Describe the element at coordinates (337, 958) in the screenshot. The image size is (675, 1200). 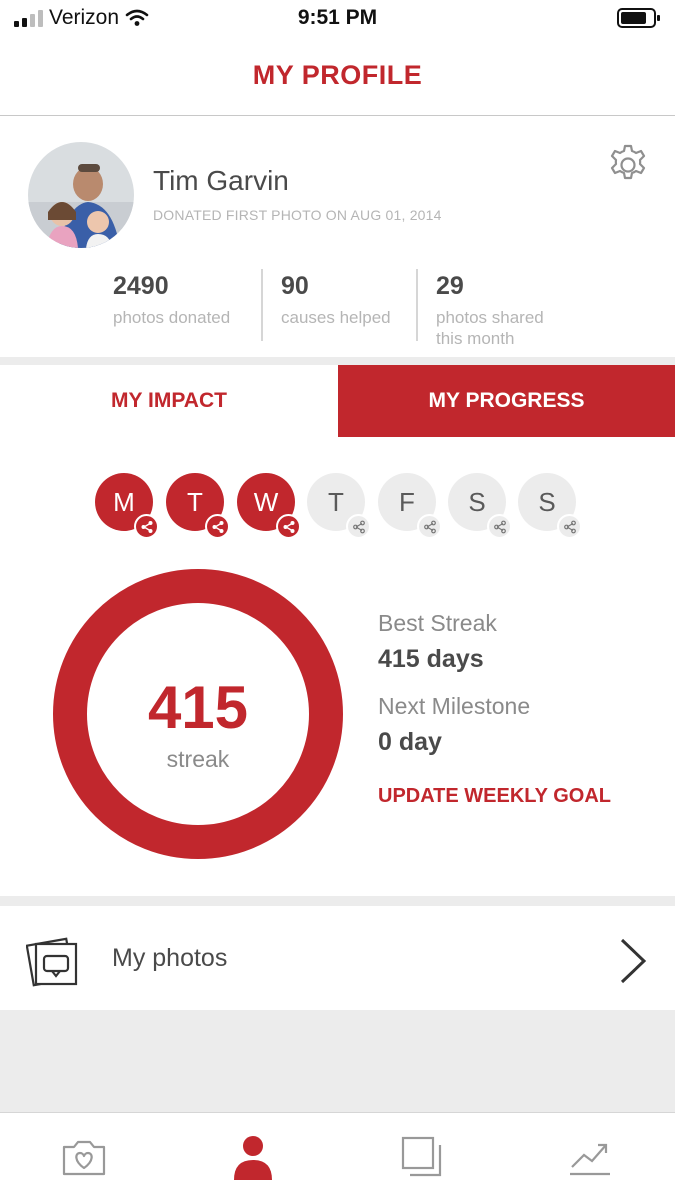
I see `my-photos-row: My photos` at that location.